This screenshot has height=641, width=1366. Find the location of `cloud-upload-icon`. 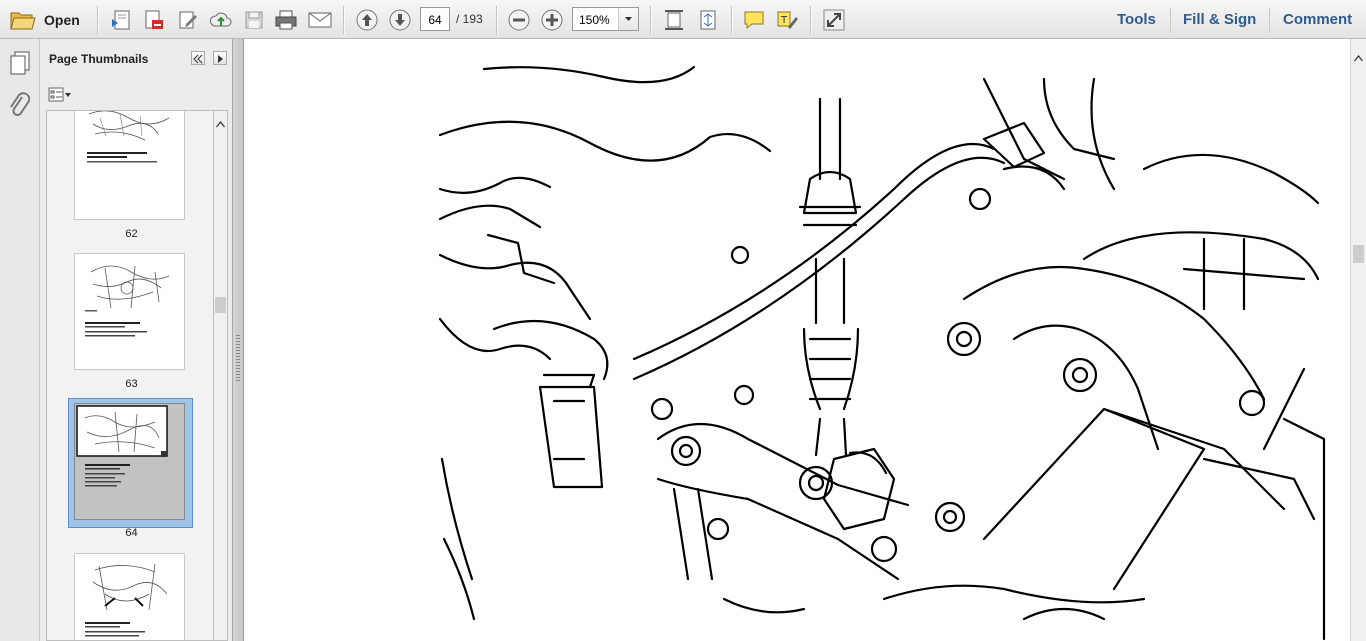

cloud-upload-icon is located at coordinates (221, 20).